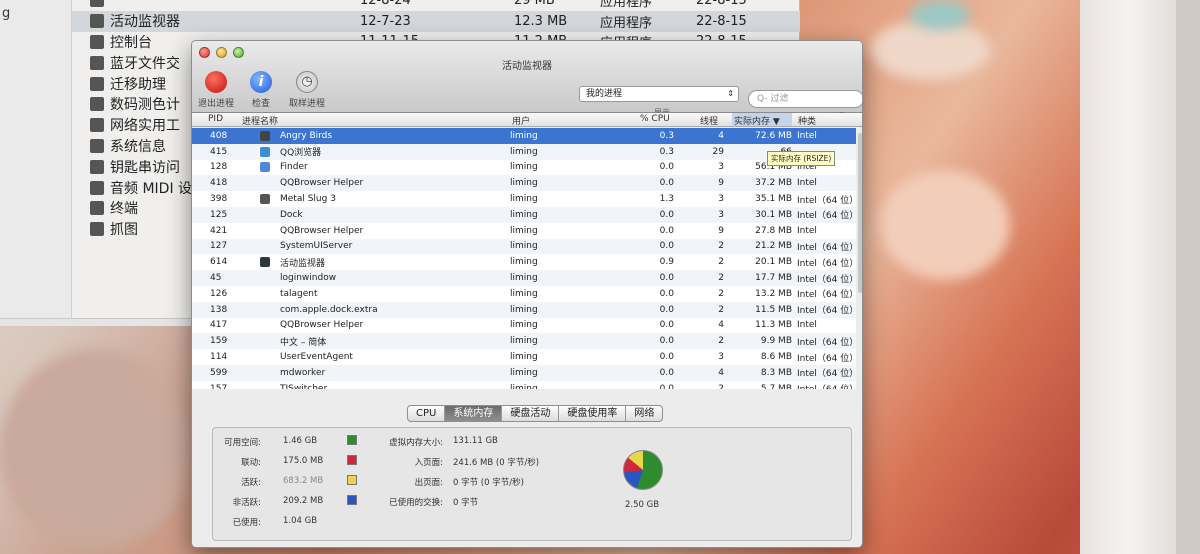 This screenshot has width=1200, height=554. I want to click on column-cpu: % CPU, so click(655, 119).